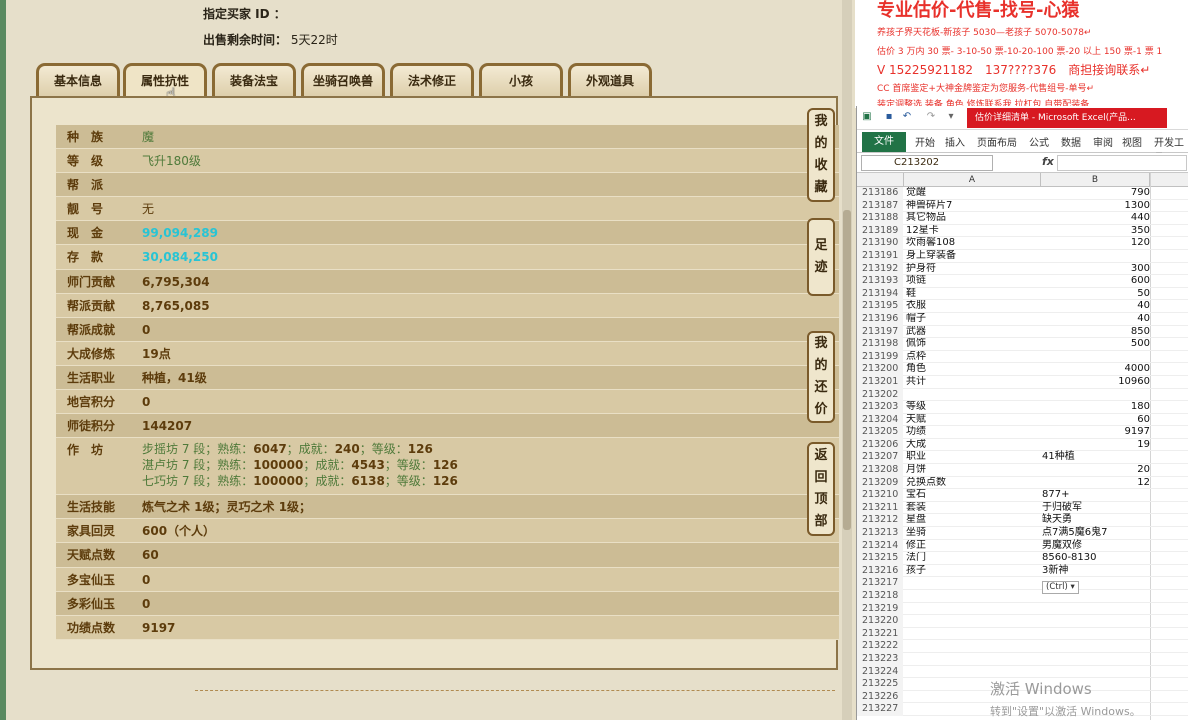 This screenshot has width=1188, height=720. Describe the element at coordinates (973, 420) in the screenshot. I see `cell-a: 天赋` at that location.